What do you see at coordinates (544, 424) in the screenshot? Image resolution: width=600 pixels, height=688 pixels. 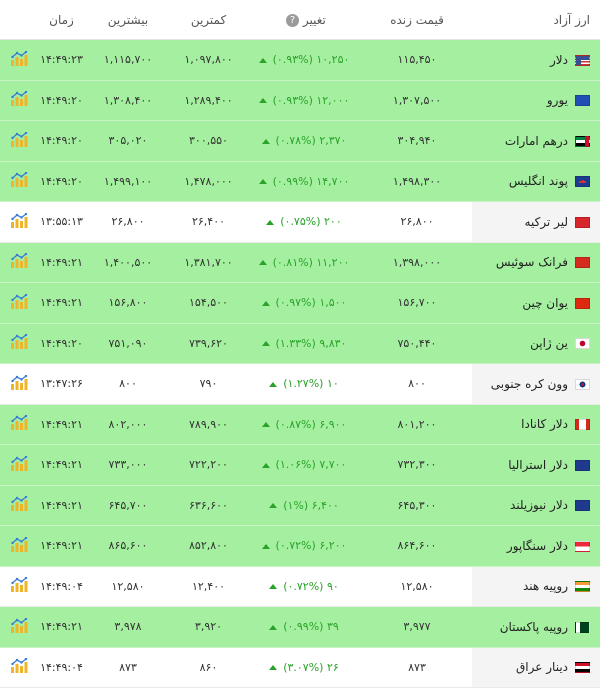 I see `currency-name: دلار کانادا` at bounding box center [544, 424].